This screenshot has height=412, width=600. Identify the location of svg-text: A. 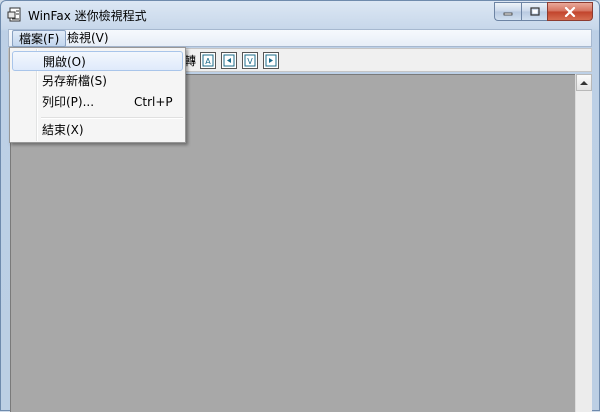
(208, 61).